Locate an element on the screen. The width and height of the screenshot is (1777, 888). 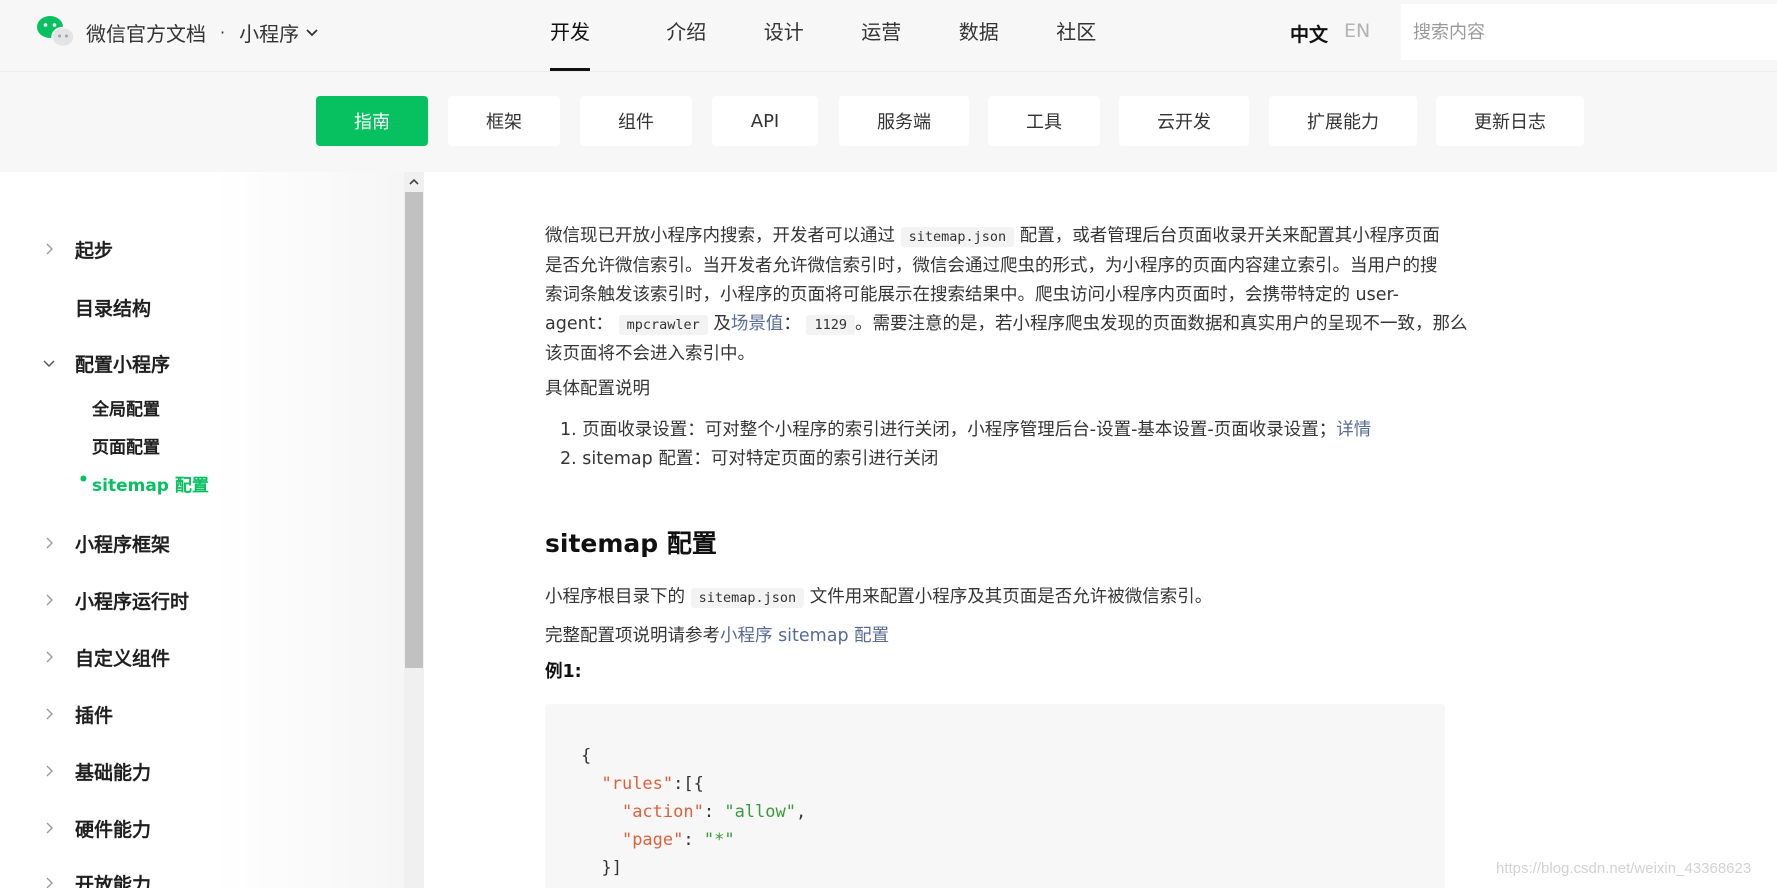
code-key: "page" is located at coordinates (652, 840).